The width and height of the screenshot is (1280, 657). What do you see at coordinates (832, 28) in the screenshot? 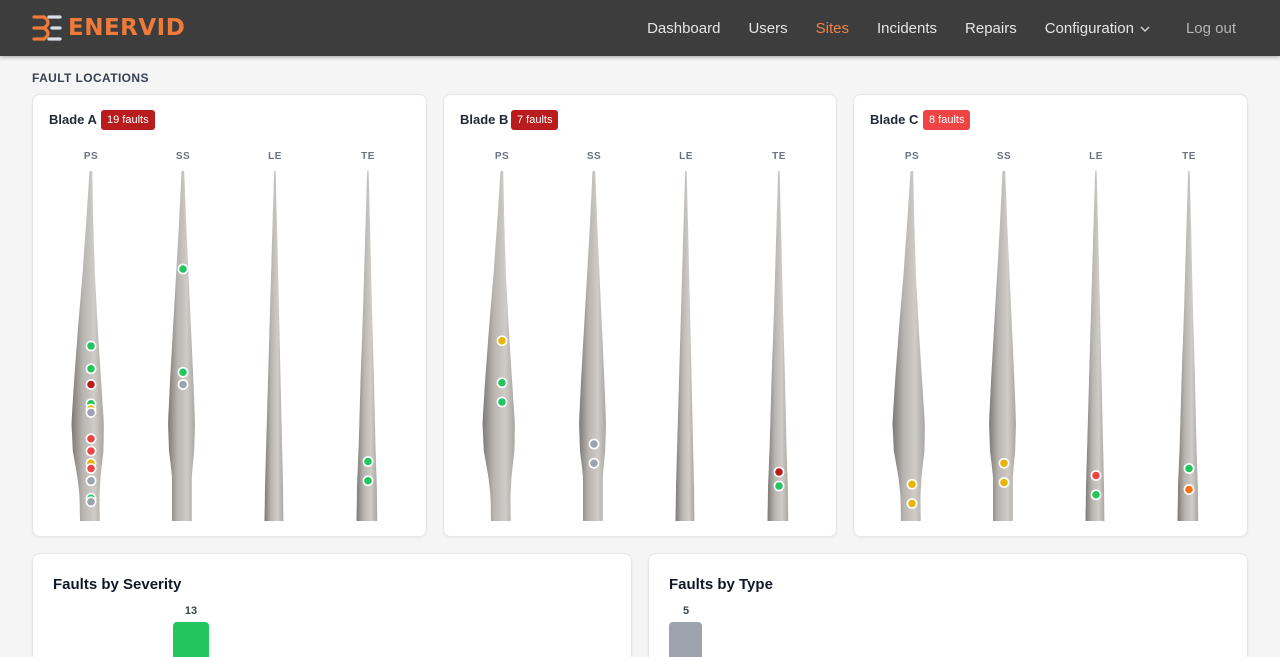
I see `nav-sites: Sites` at bounding box center [832, 28].